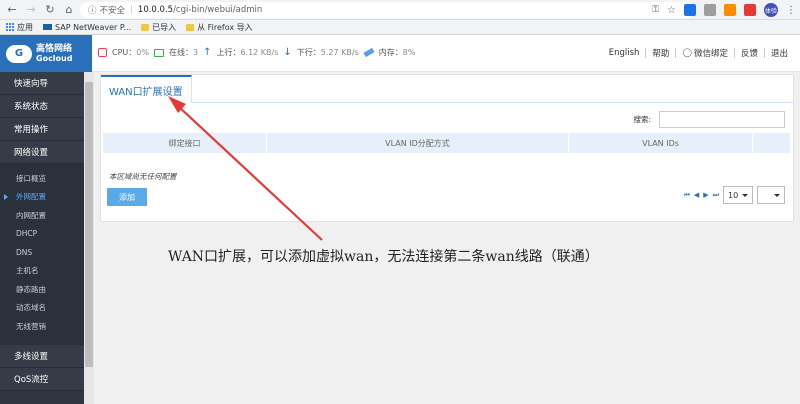  Describe the element at coordinates (791, 10) in the screenshot. I see `menu-icon: ⋮` at that location.